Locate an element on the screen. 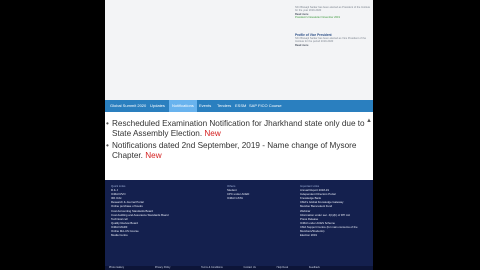 The height and width of the screenshot is (270, 480). bottom-link: Photo Gallery is located at coordinates (116, 267).